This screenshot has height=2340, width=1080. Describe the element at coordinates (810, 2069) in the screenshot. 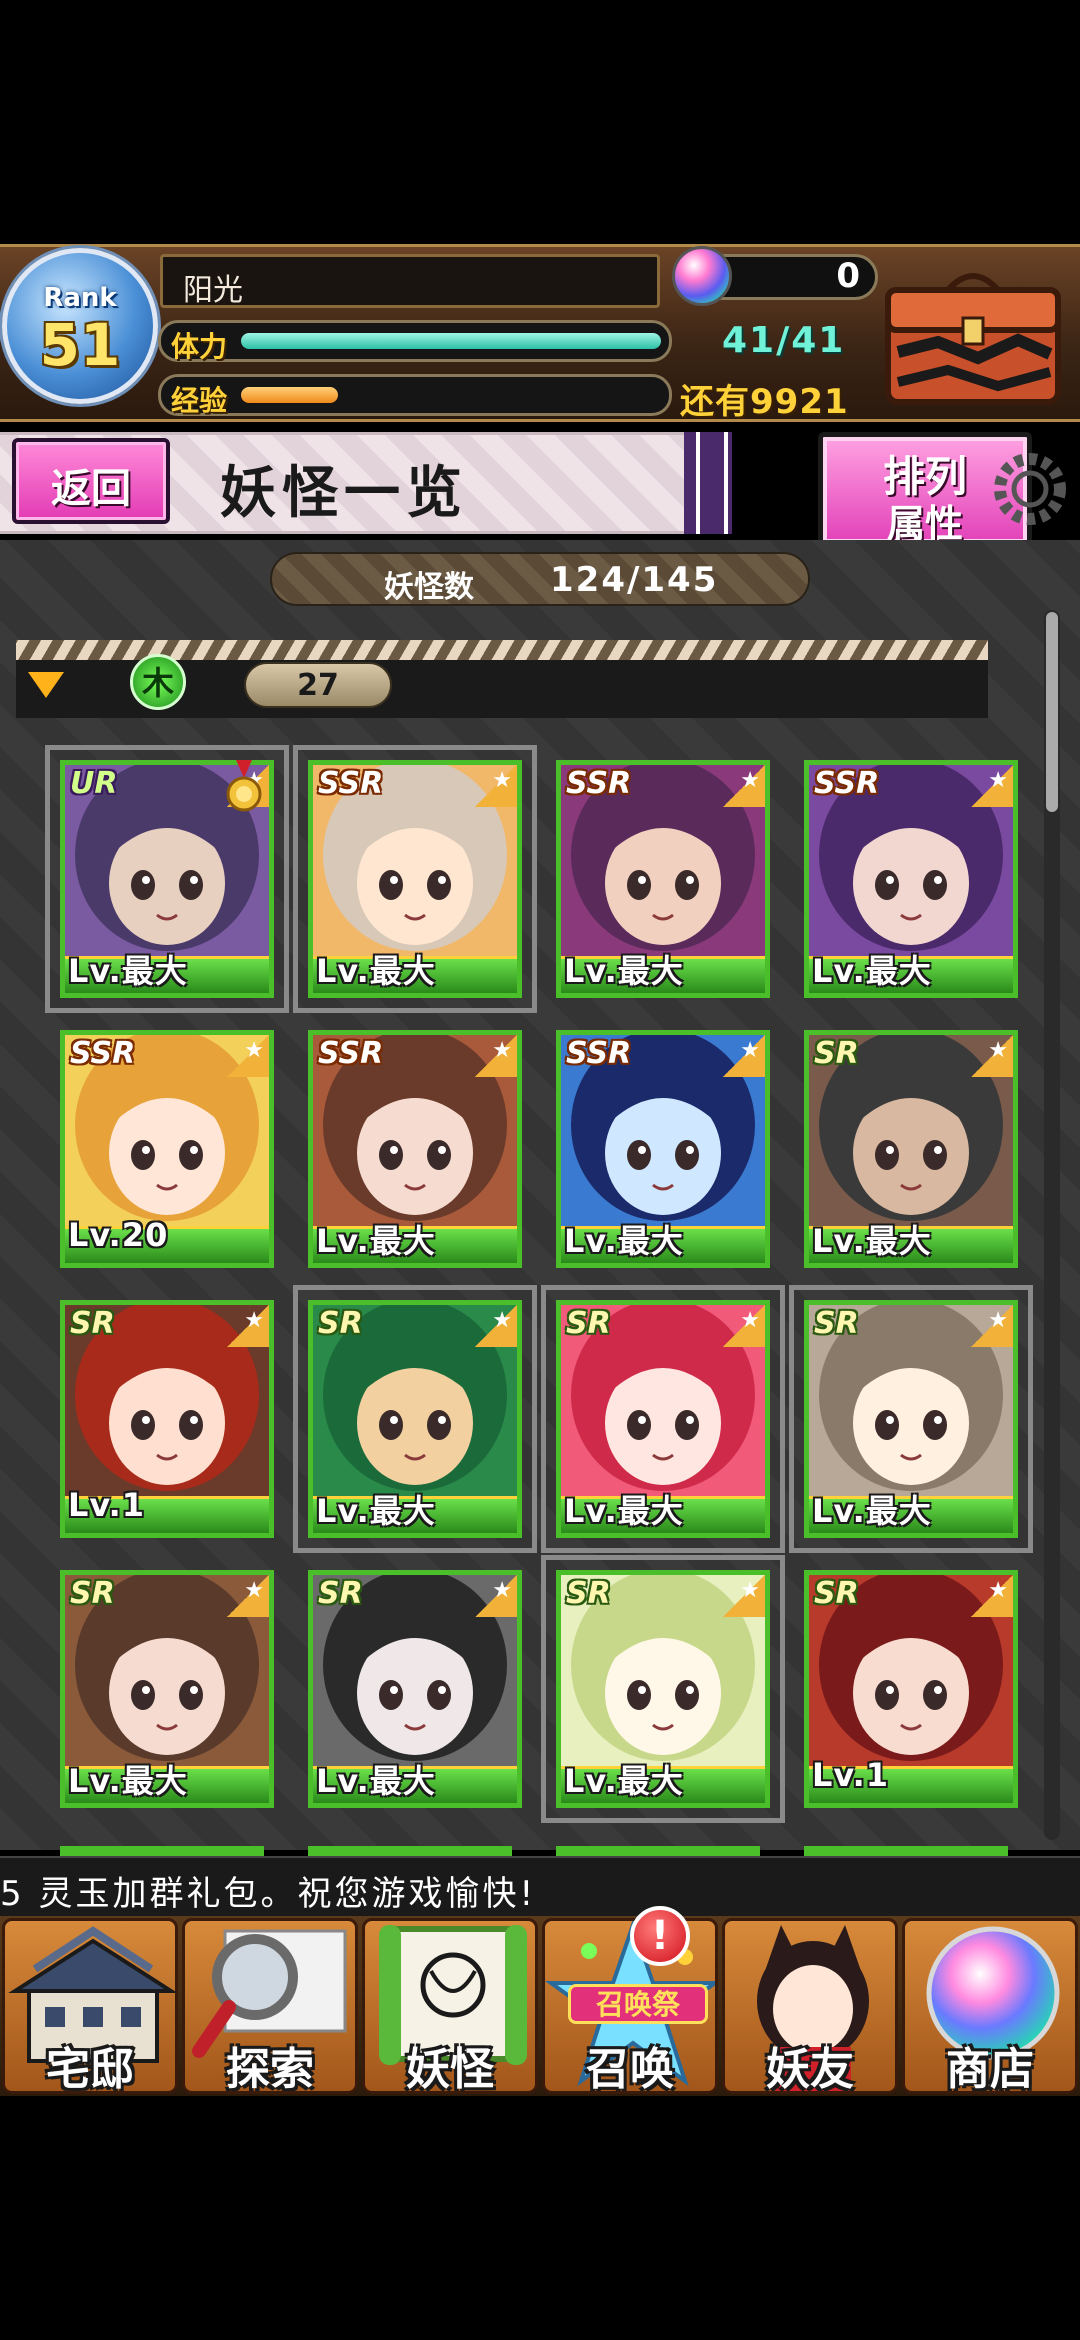

I see `nav-friends-label: 妖友` at that location.